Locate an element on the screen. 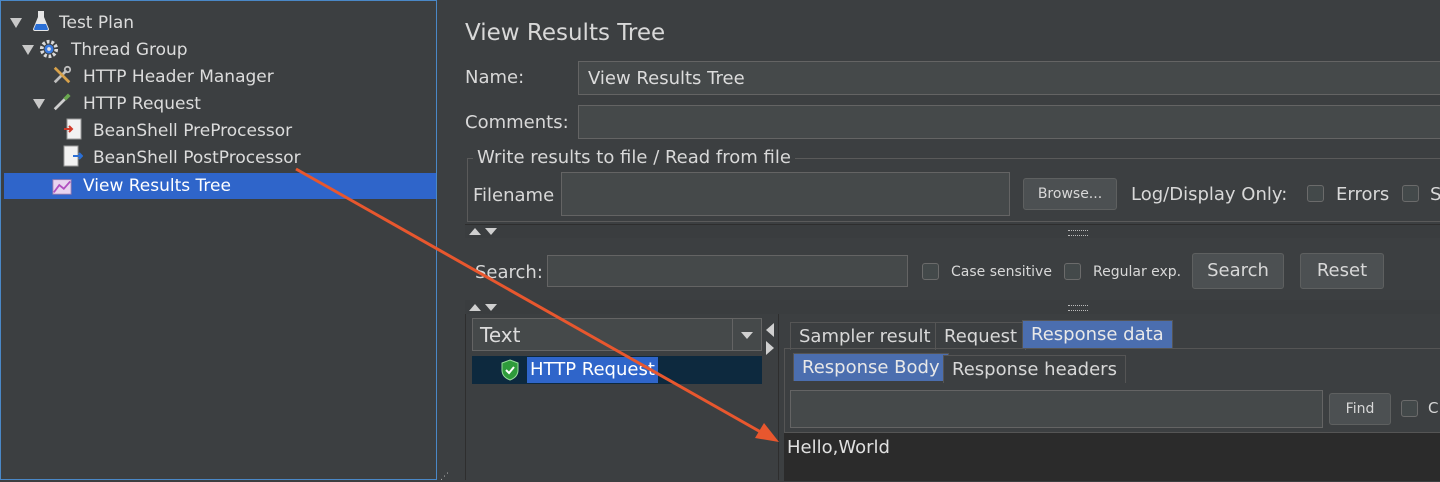  sample-result-http-request: HTTP Request is located at coordinates (592, 370).